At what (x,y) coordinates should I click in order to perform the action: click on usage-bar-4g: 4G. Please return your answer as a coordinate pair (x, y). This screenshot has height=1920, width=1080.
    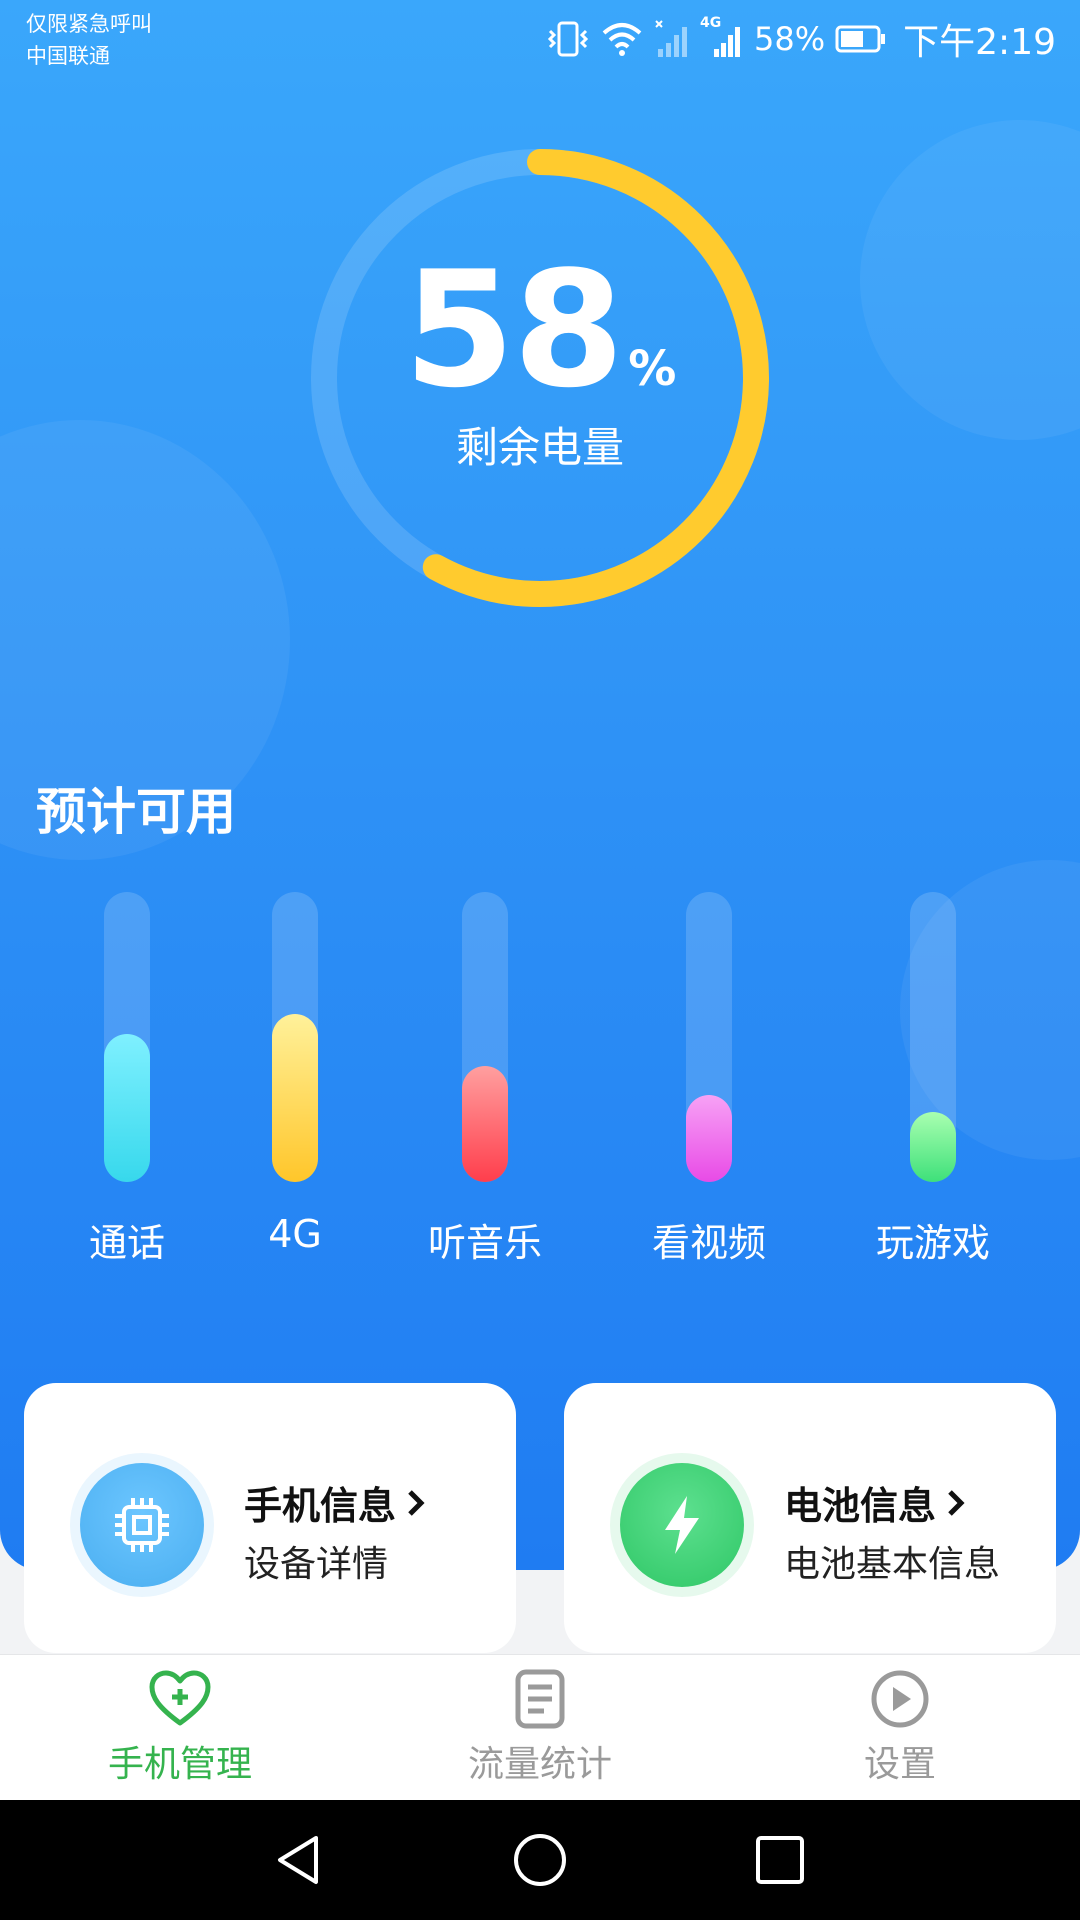
    Looking at the image, I should click on (295, 1074).